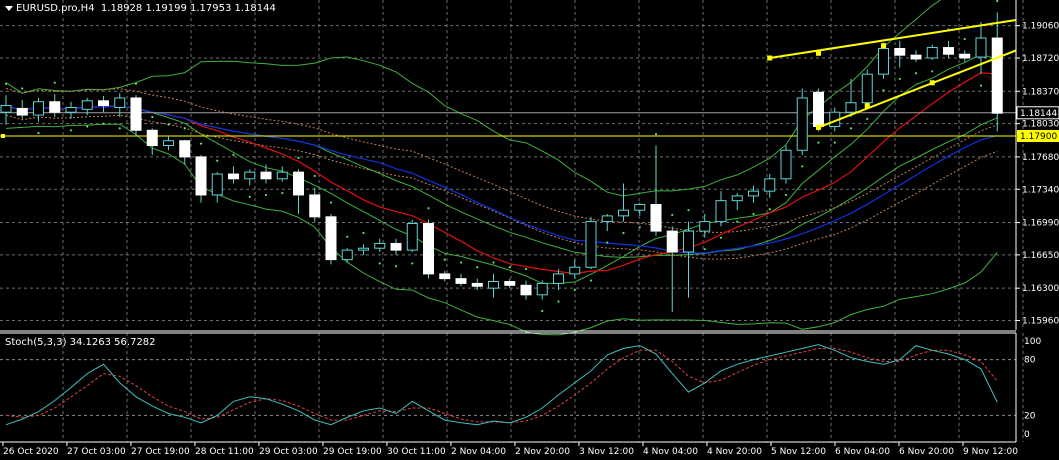 This screenshot has height=460, width=1059. Describe the element at coordinates (1040, 256) in the screenshot. I see `price-tick-label: 1.16650` at that location.